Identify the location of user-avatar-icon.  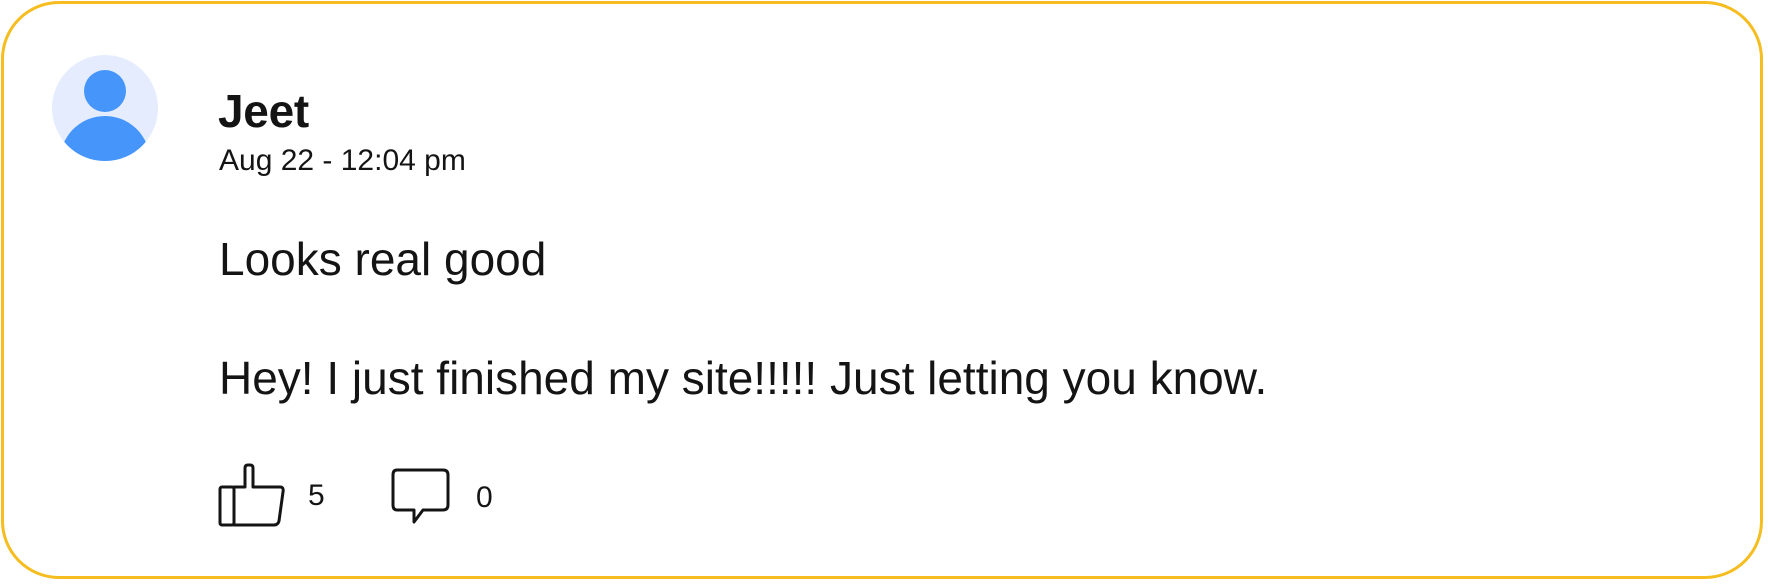
(105, 108).